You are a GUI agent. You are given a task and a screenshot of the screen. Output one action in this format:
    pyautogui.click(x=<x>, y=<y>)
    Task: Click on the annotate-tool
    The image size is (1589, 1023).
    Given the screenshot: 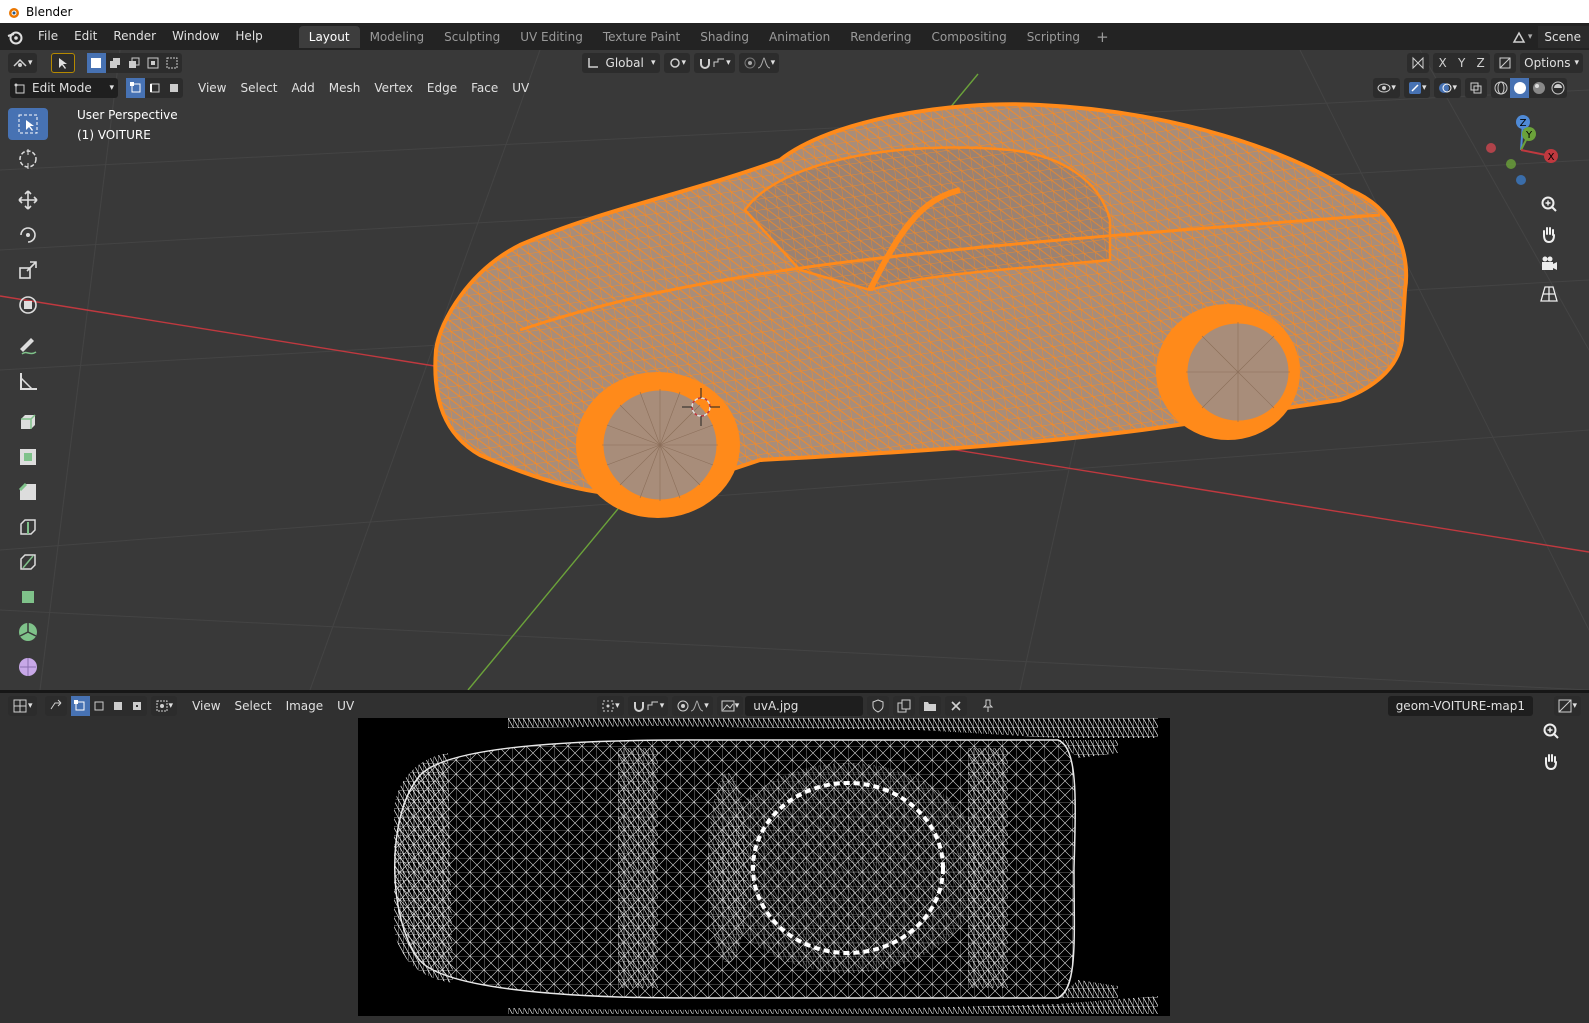 What is the action you would take?
    pyautogui.click(x=28, y=346)
    